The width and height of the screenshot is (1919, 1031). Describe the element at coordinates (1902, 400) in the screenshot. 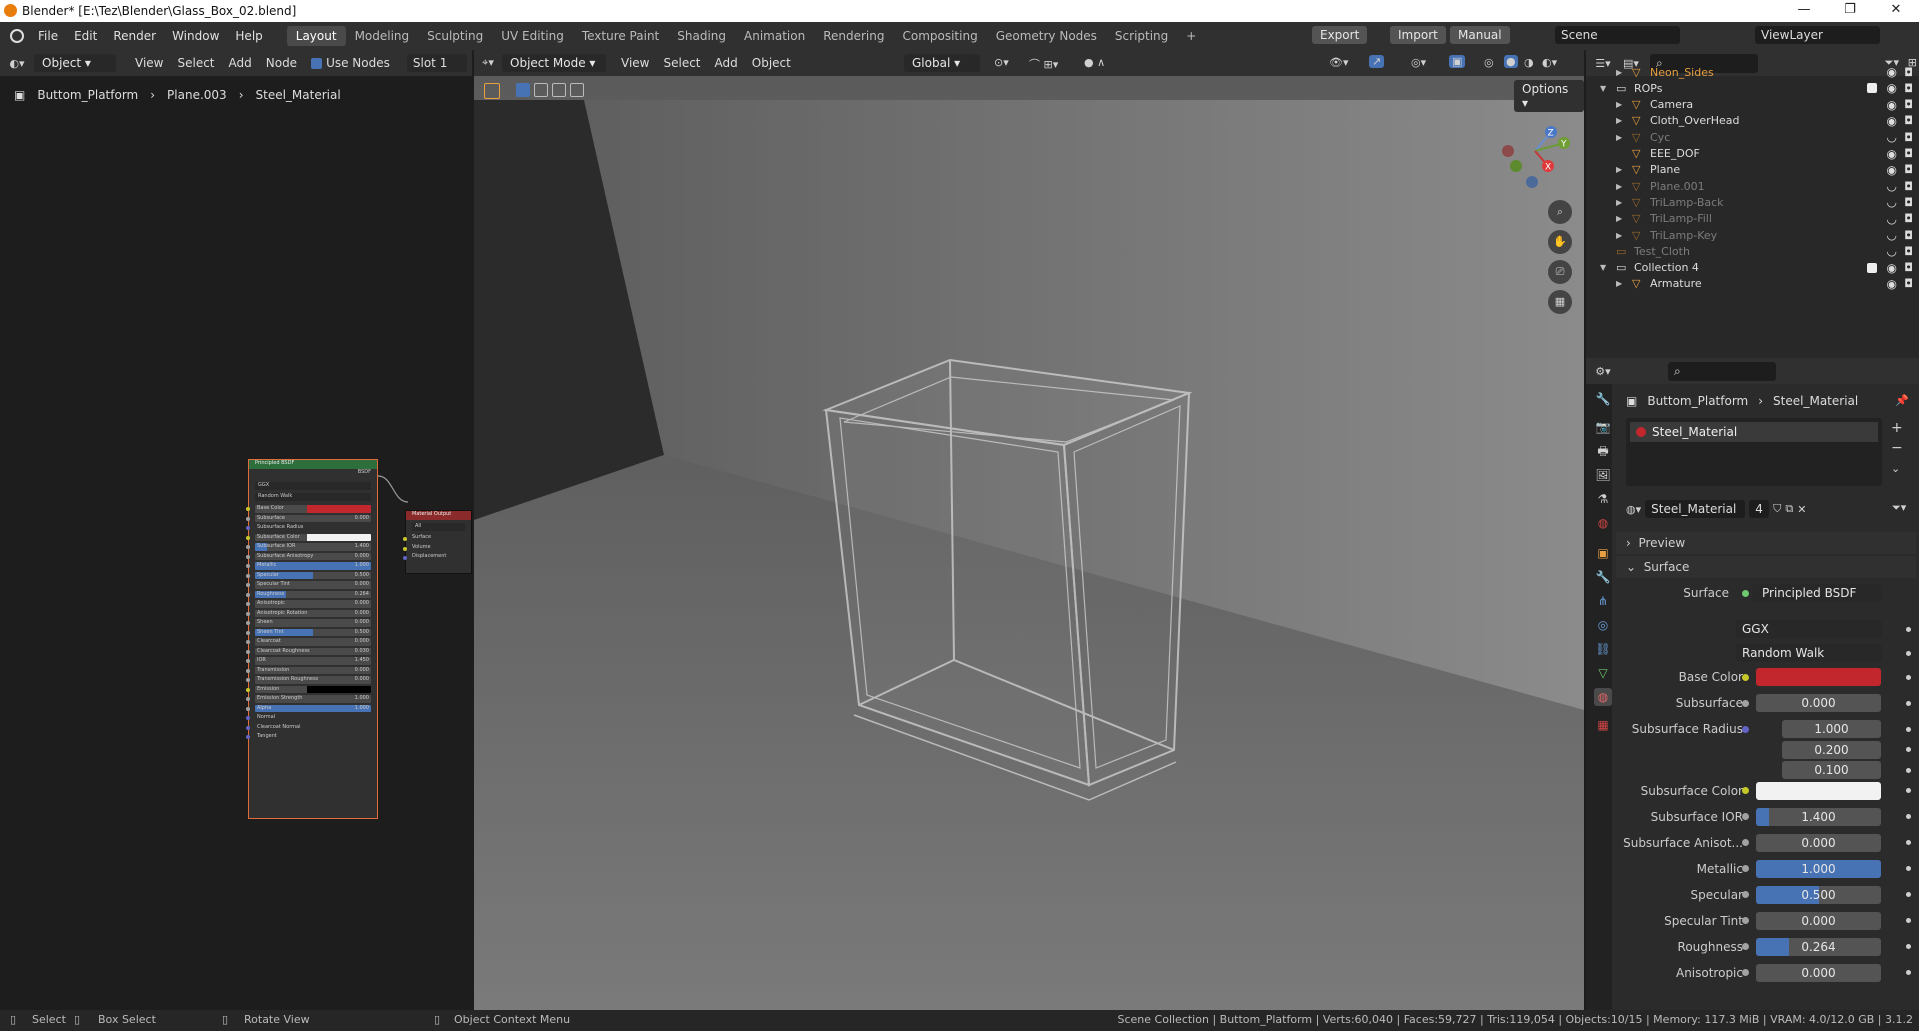

I see `pin-icon: 📌` at that location.